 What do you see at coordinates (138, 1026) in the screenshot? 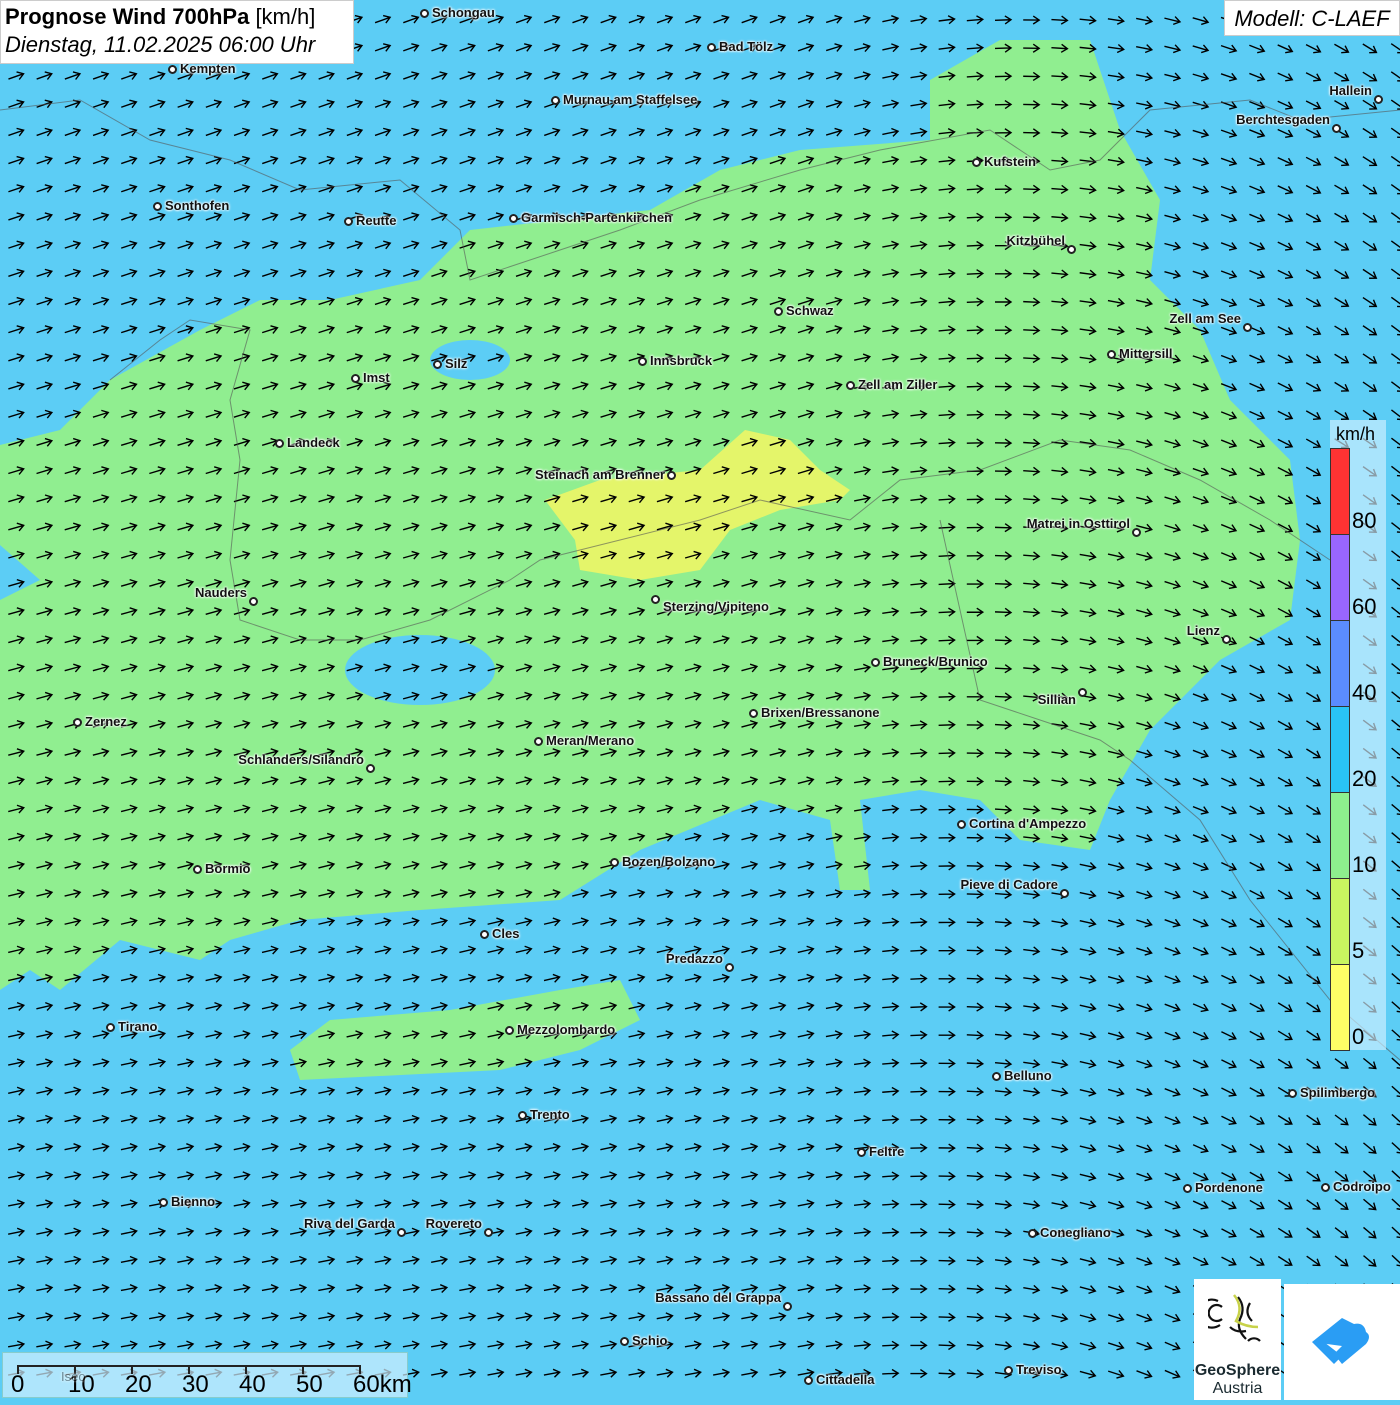
I see `city-label: Tirano` at bounding box center [138, 1026].